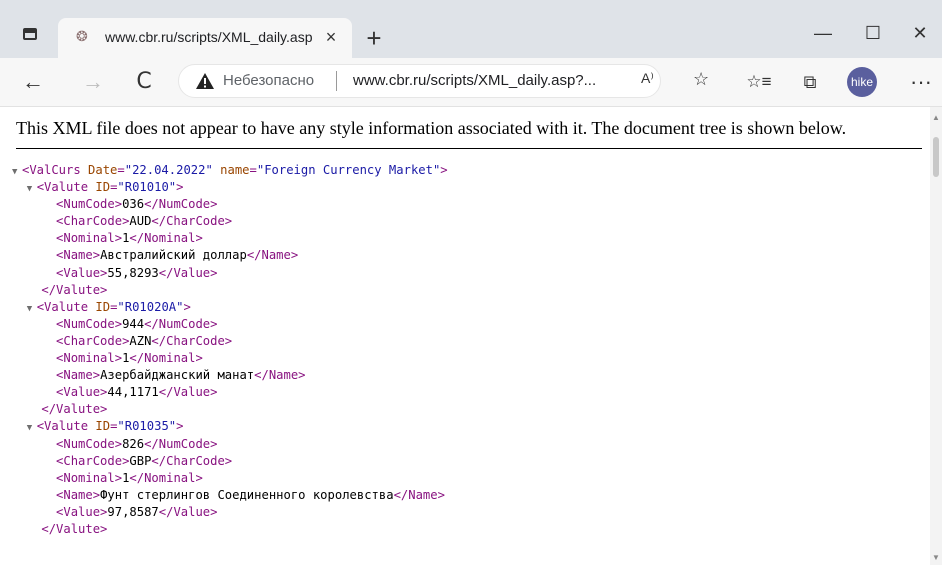 Image resolution: width=942 pixels, height=565 pixels. I want to click on vertical-scrollbar: ▲ ▼, so click(936, 336).